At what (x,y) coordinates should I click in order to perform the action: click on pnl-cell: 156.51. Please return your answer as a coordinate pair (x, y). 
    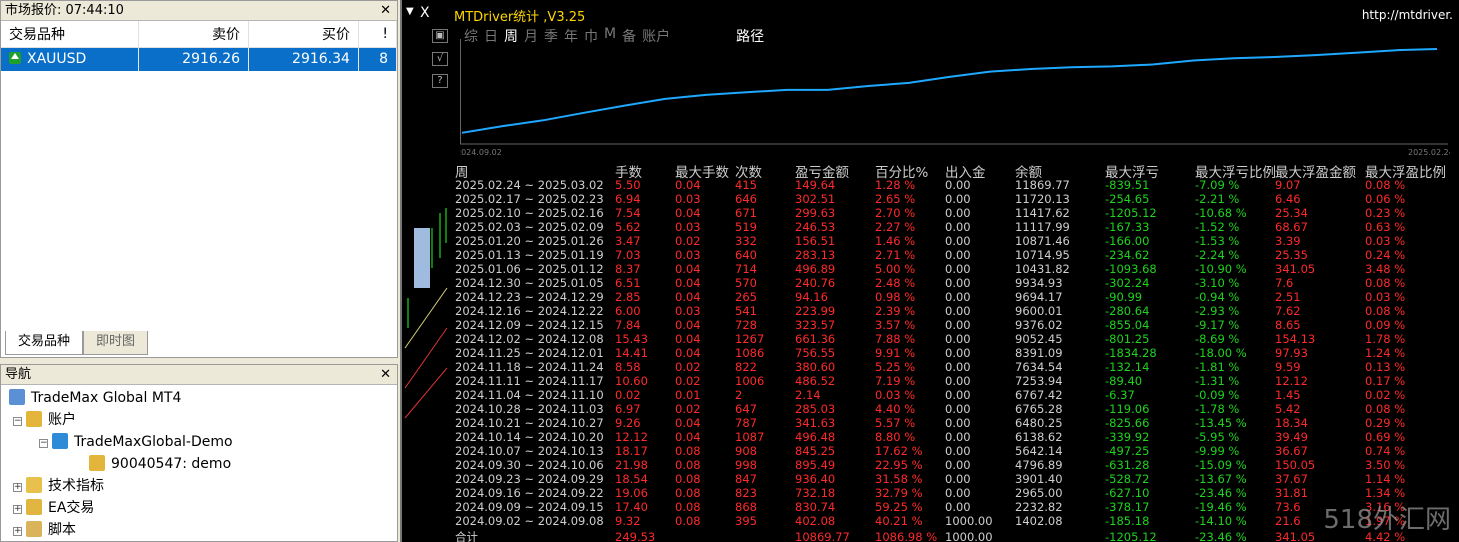
    Looking at the image, I should click on (815, 241).